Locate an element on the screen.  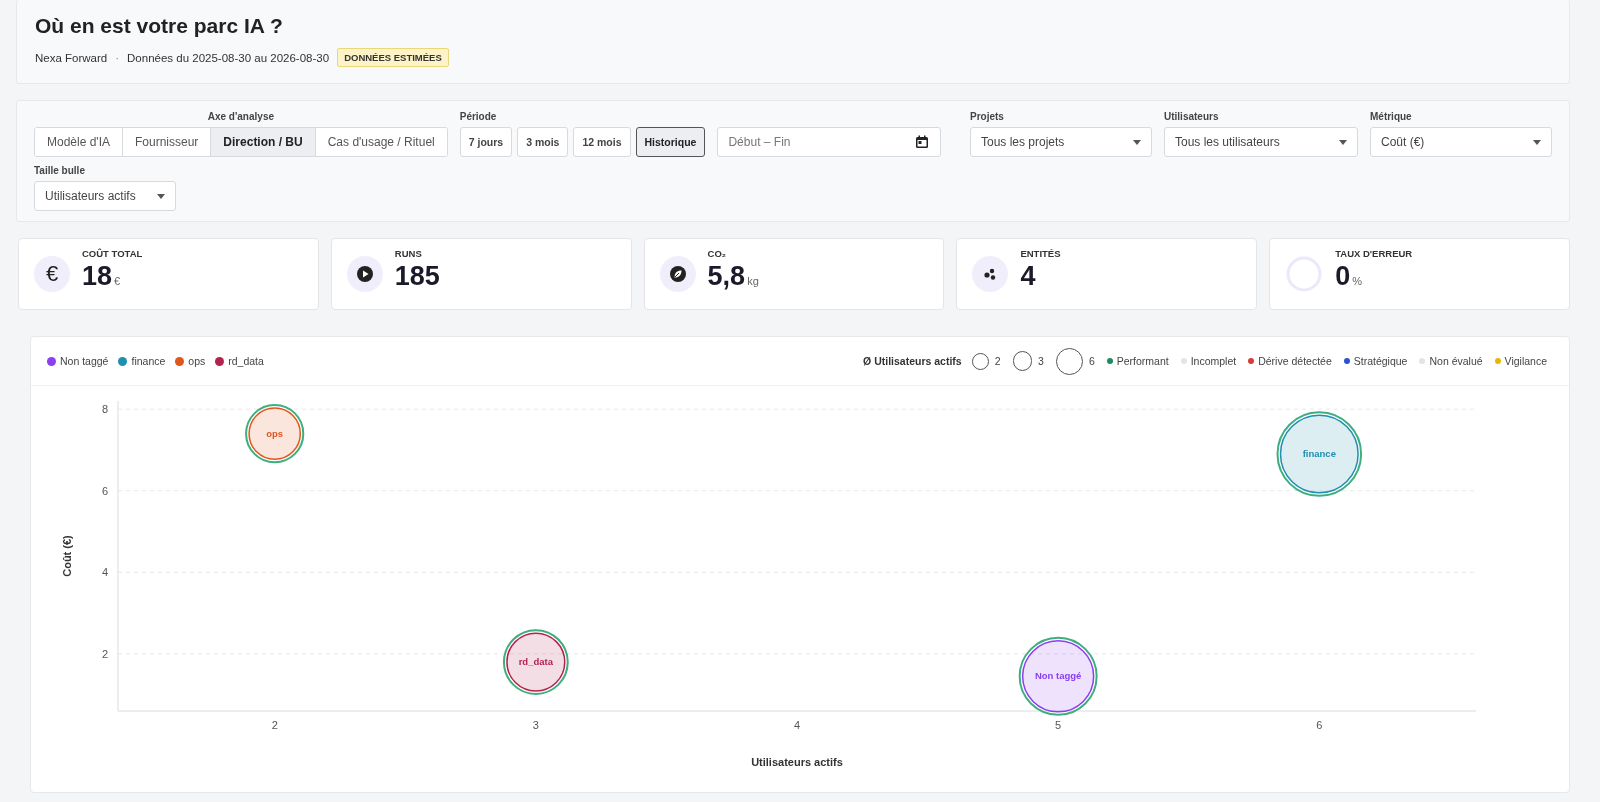
segment-tab: Modèle d'IA is located at coordinates (79, 142).